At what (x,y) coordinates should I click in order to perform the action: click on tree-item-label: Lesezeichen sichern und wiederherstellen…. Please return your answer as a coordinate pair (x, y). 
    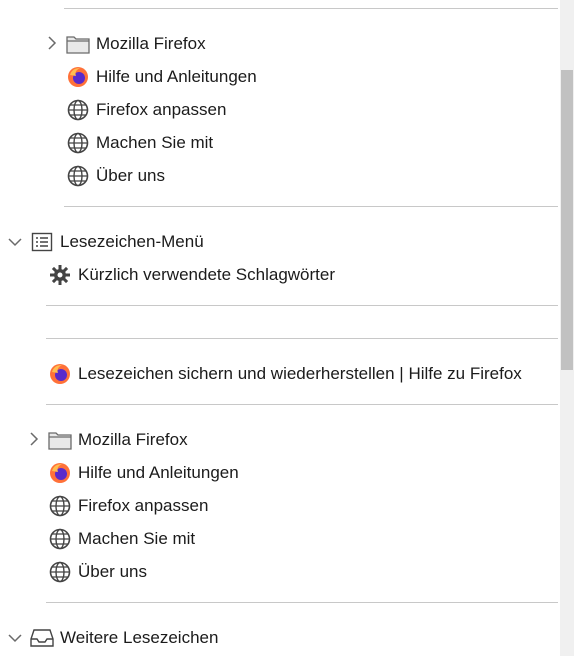
    Looking at the image, I should click on (300, 373).